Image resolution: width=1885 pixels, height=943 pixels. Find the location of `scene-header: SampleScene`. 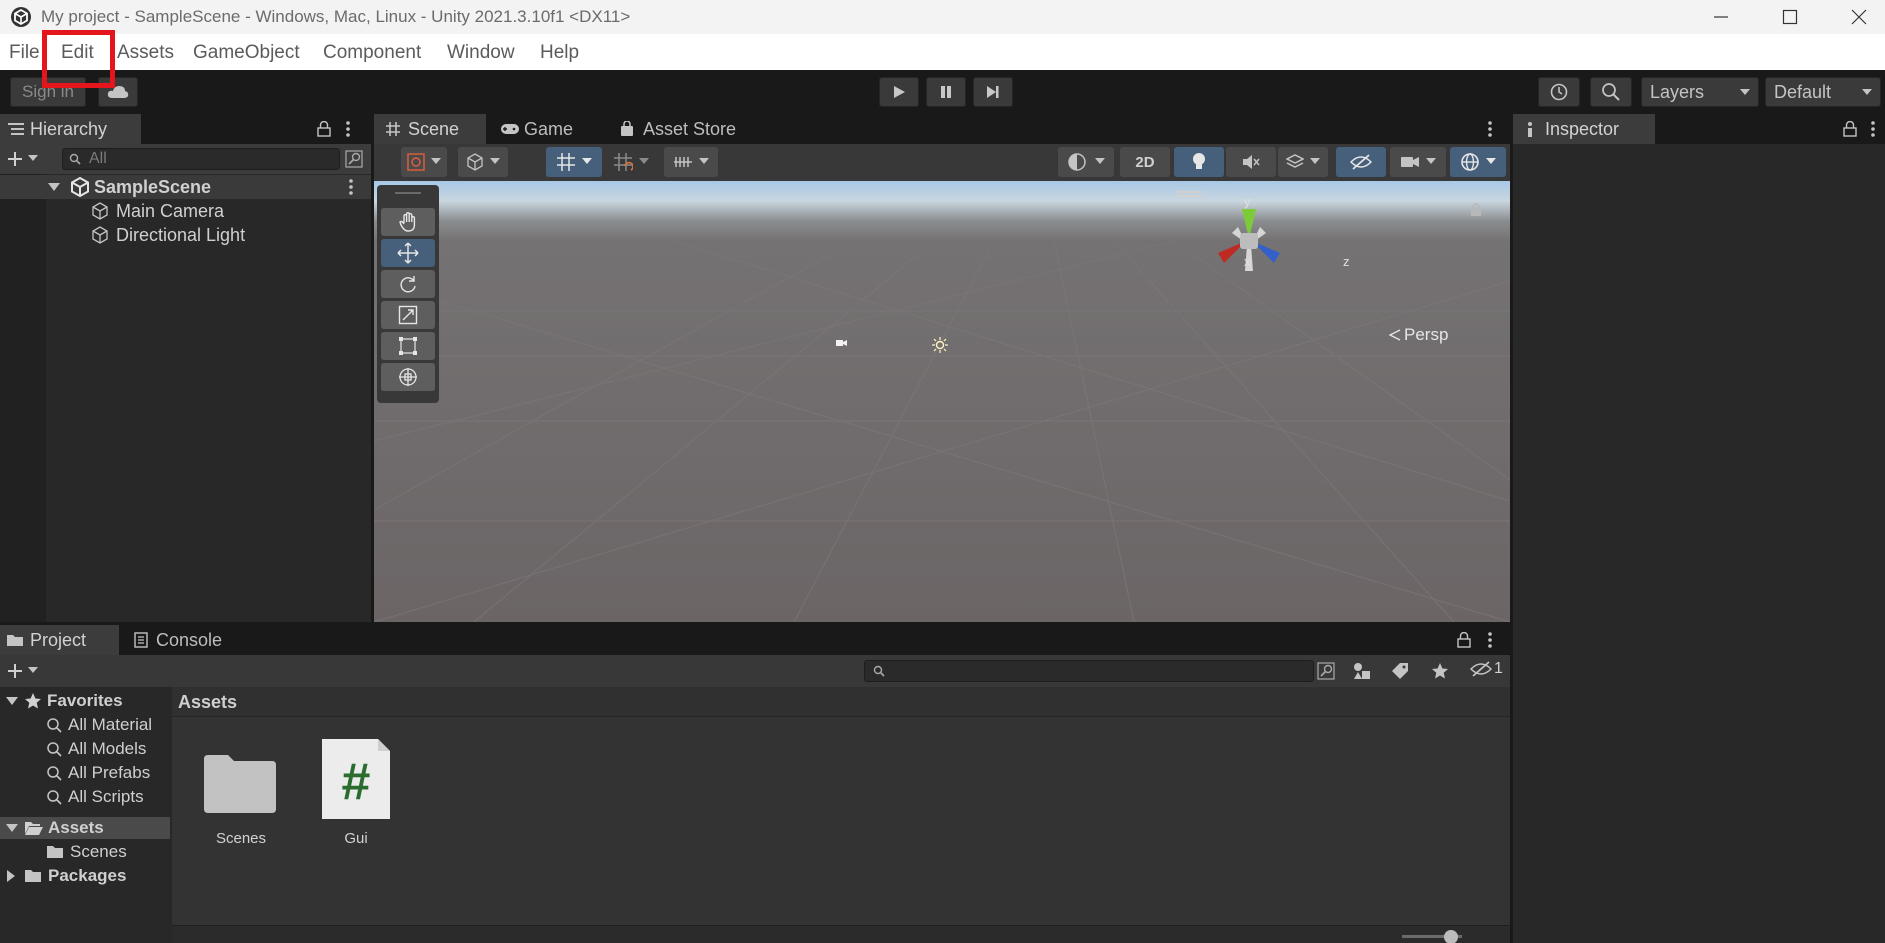

scene-header: SampleScene is located at coordinates (129, 187).